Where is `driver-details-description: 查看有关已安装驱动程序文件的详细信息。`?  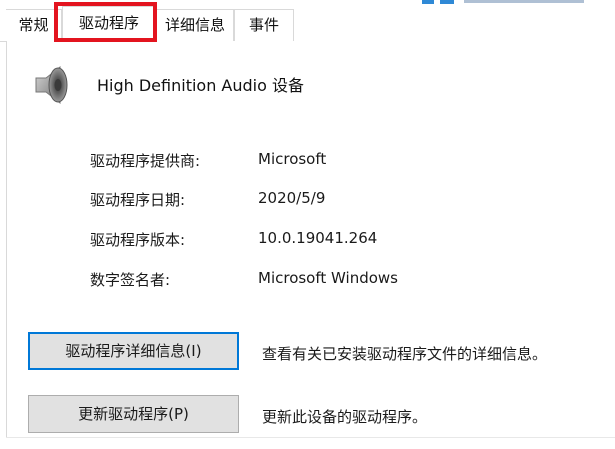 driver-details-description: 查看有关已安装驱动程序文件的详细信息。 is located at coordinates (405, 354).